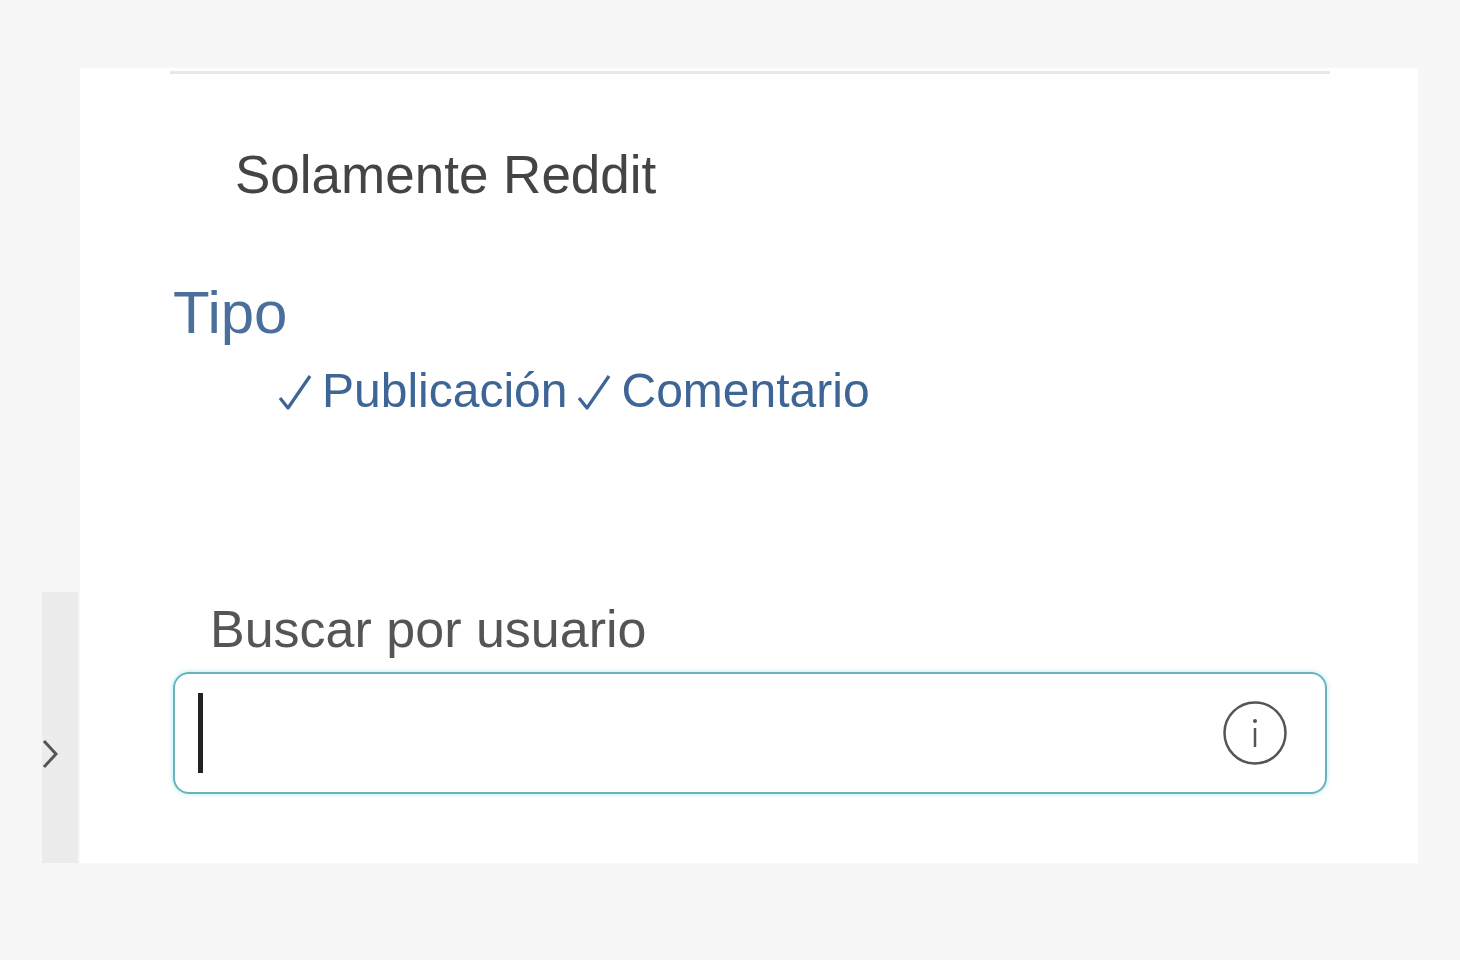 This screenshot has height=960, width=1460. I want to click on section-title: Tipo, so click(230, 313).